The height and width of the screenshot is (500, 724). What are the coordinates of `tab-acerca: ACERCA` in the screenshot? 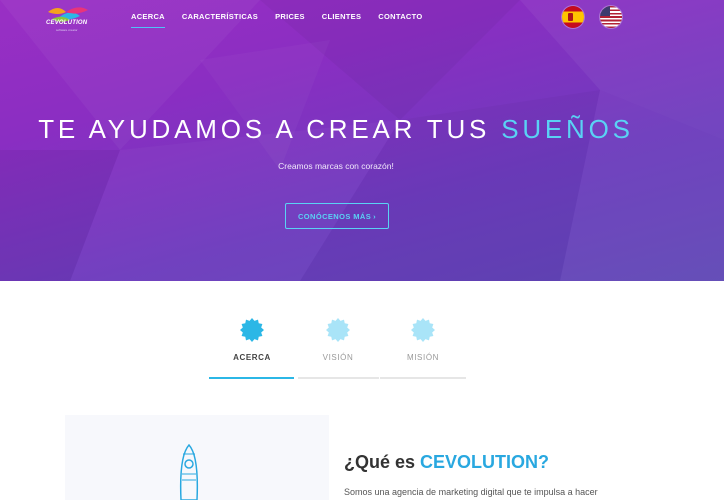 It's located at (252, 340).